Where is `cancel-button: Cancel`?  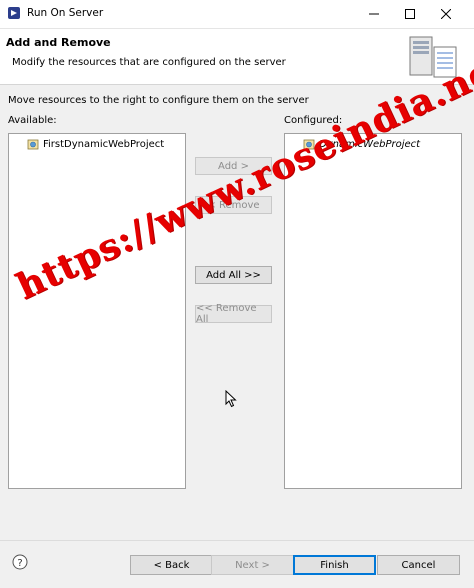
cancel-button: Cancel is located at coordinates (418, 565).